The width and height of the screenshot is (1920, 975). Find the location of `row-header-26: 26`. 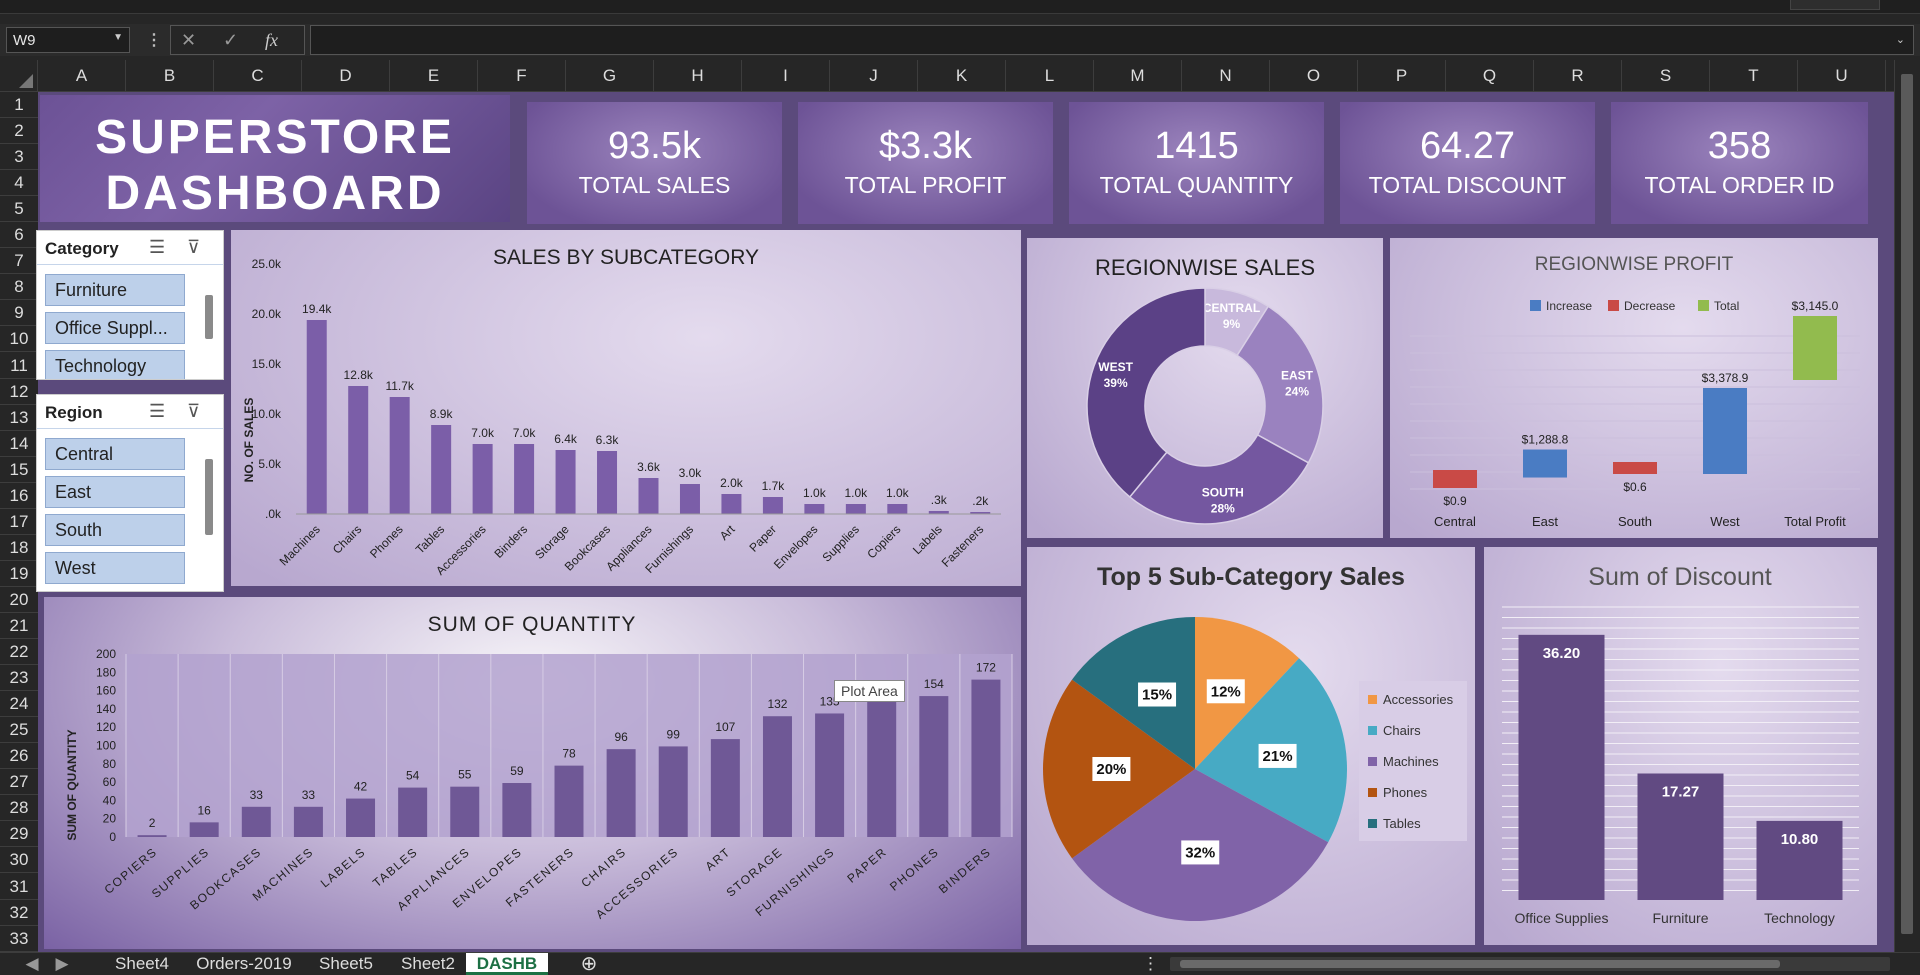

row-header-26: 26 is located at coordinates (19, 756).